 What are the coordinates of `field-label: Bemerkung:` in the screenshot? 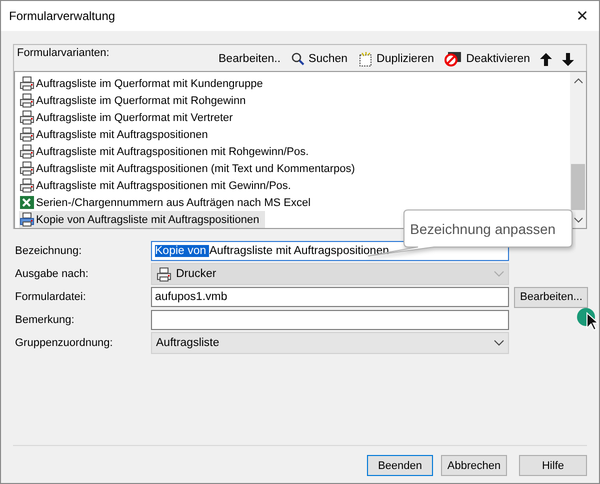 It's located at (45, 320).